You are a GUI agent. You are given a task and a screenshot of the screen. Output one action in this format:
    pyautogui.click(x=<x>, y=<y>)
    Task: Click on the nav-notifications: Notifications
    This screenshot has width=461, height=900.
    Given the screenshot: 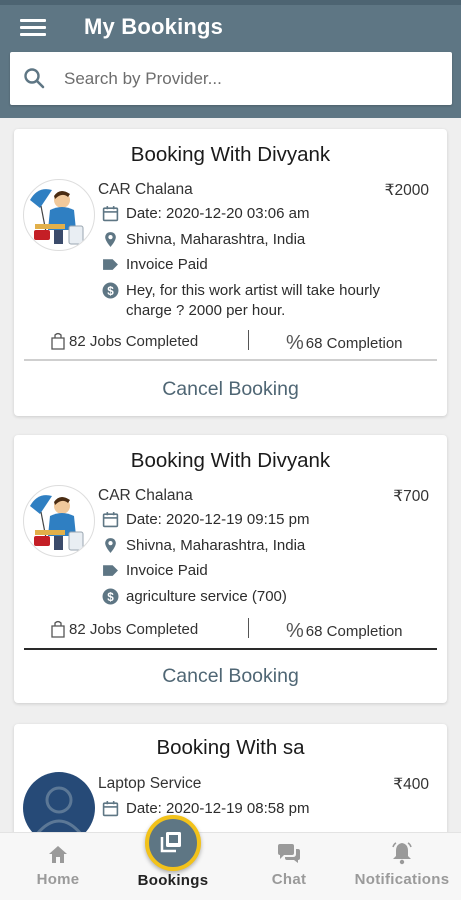 What is the action you would take?
    pyautogui.click(x=402, y=860)
    